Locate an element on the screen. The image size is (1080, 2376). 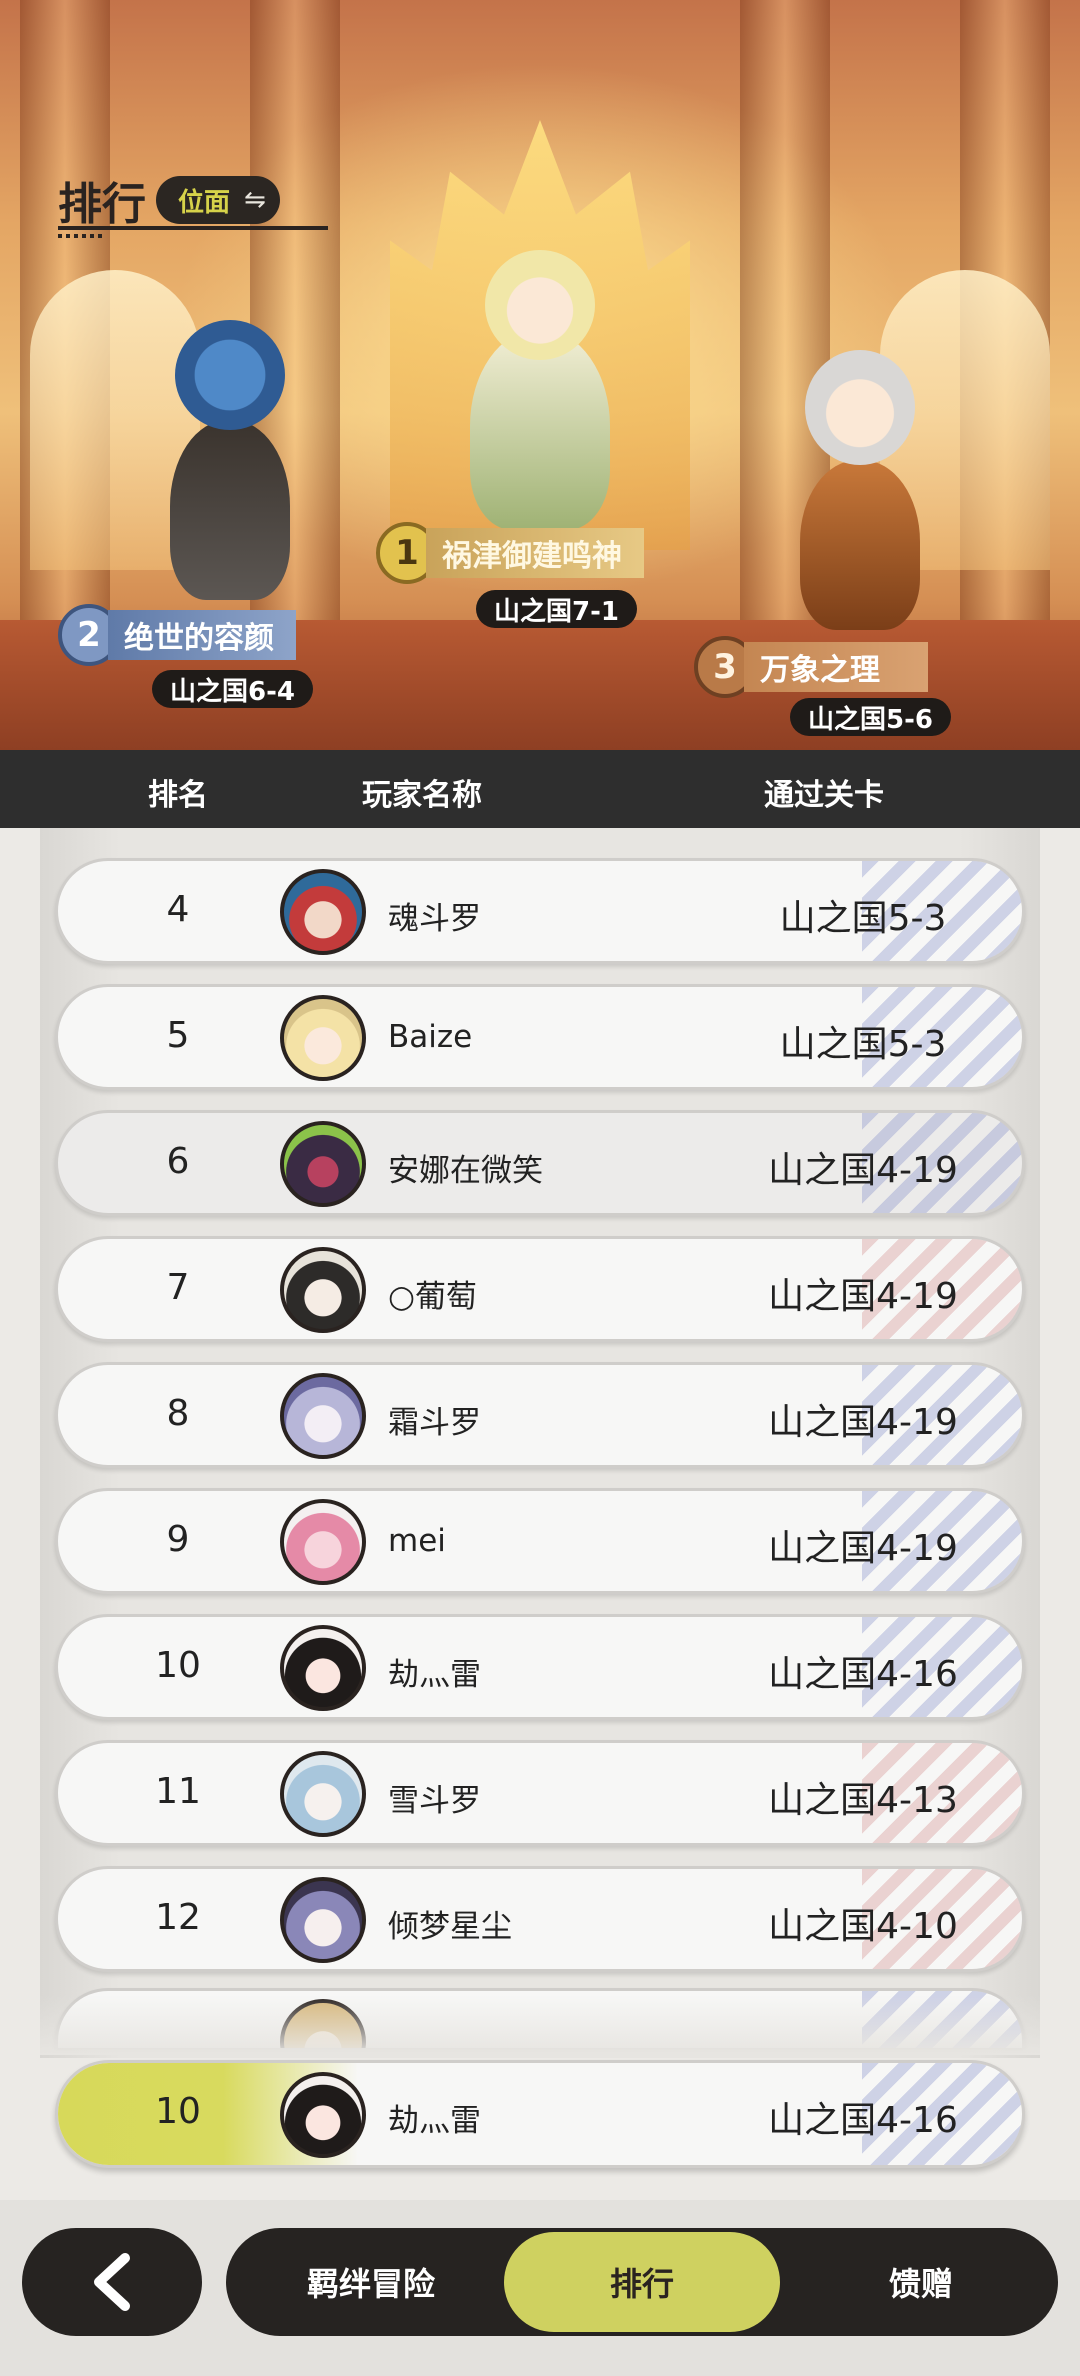
ranking-row: 11 雪斗罗 山之国4-13 is located at coordinates (540, 1793).